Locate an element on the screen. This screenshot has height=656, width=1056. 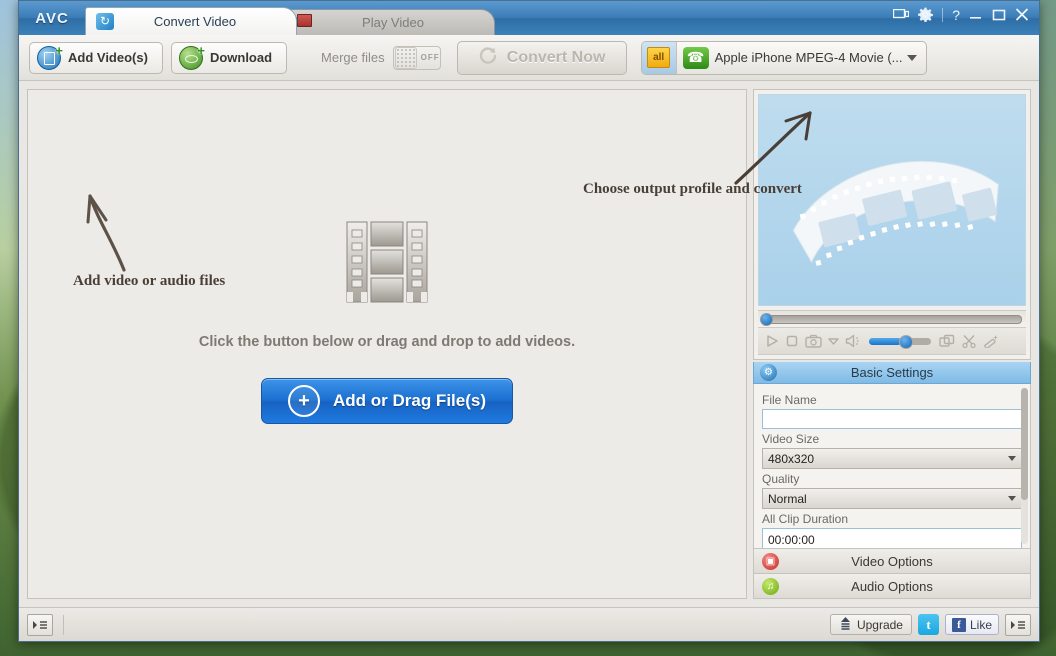
minimize-icon is located at coordinates (976, 15).